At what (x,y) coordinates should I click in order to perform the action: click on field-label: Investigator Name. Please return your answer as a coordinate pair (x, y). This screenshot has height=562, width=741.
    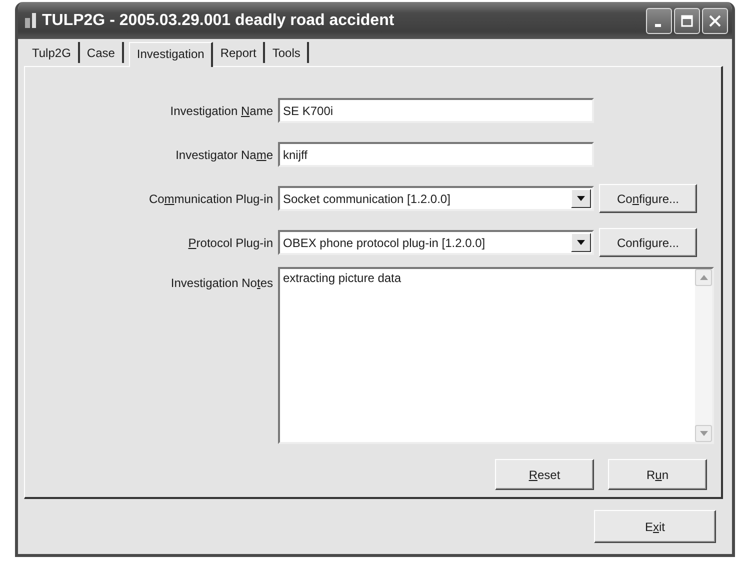
    Looking at the image, I should click on (224, 155).